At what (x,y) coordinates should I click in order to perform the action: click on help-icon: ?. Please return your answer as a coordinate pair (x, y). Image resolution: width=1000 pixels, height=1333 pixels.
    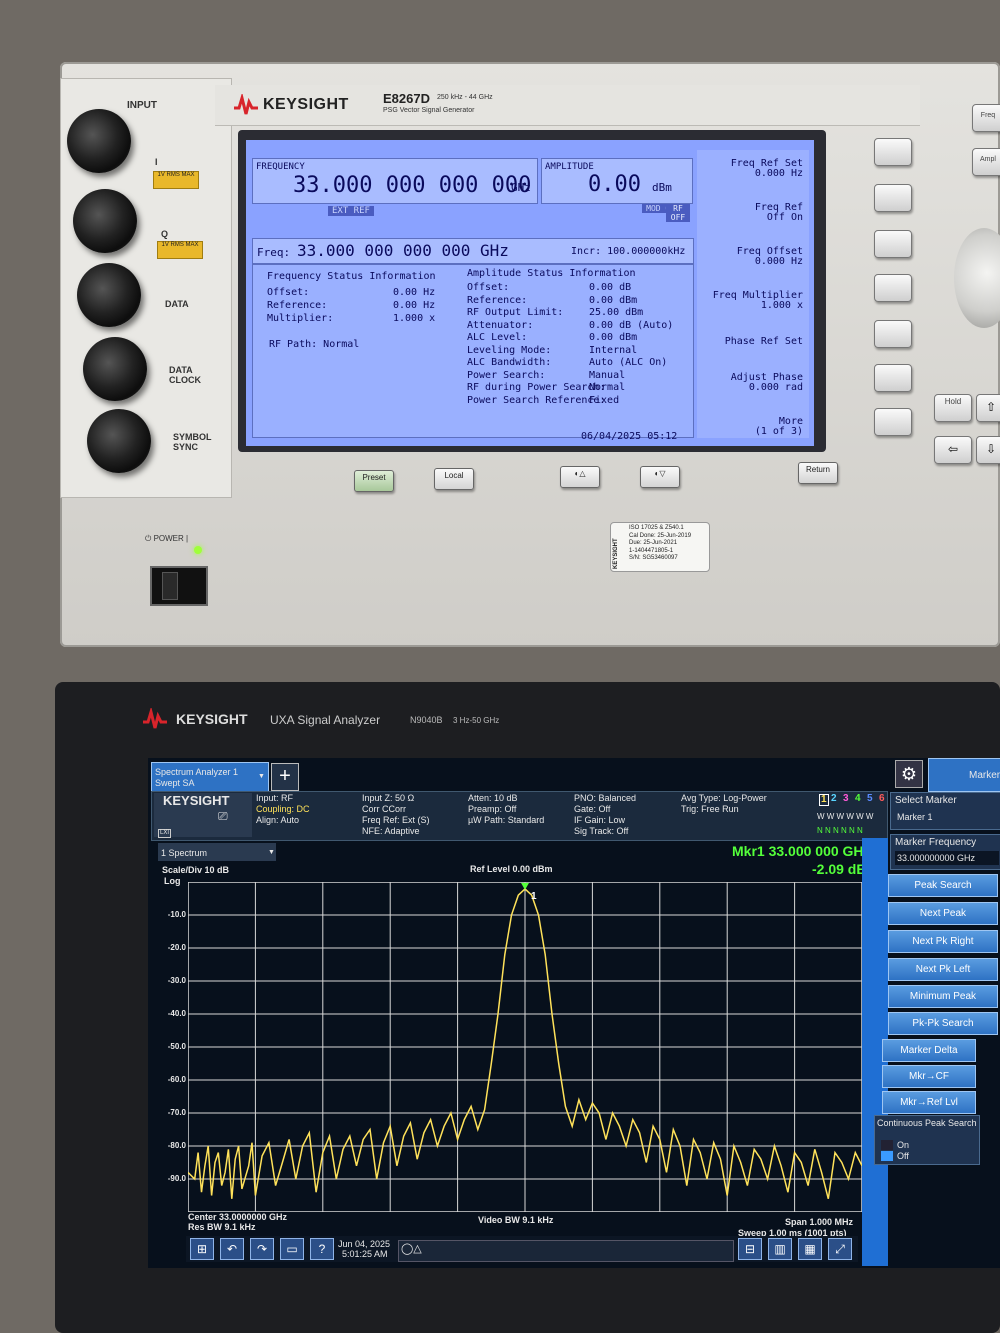
    Looking at the image, I should click on (322, 1249).